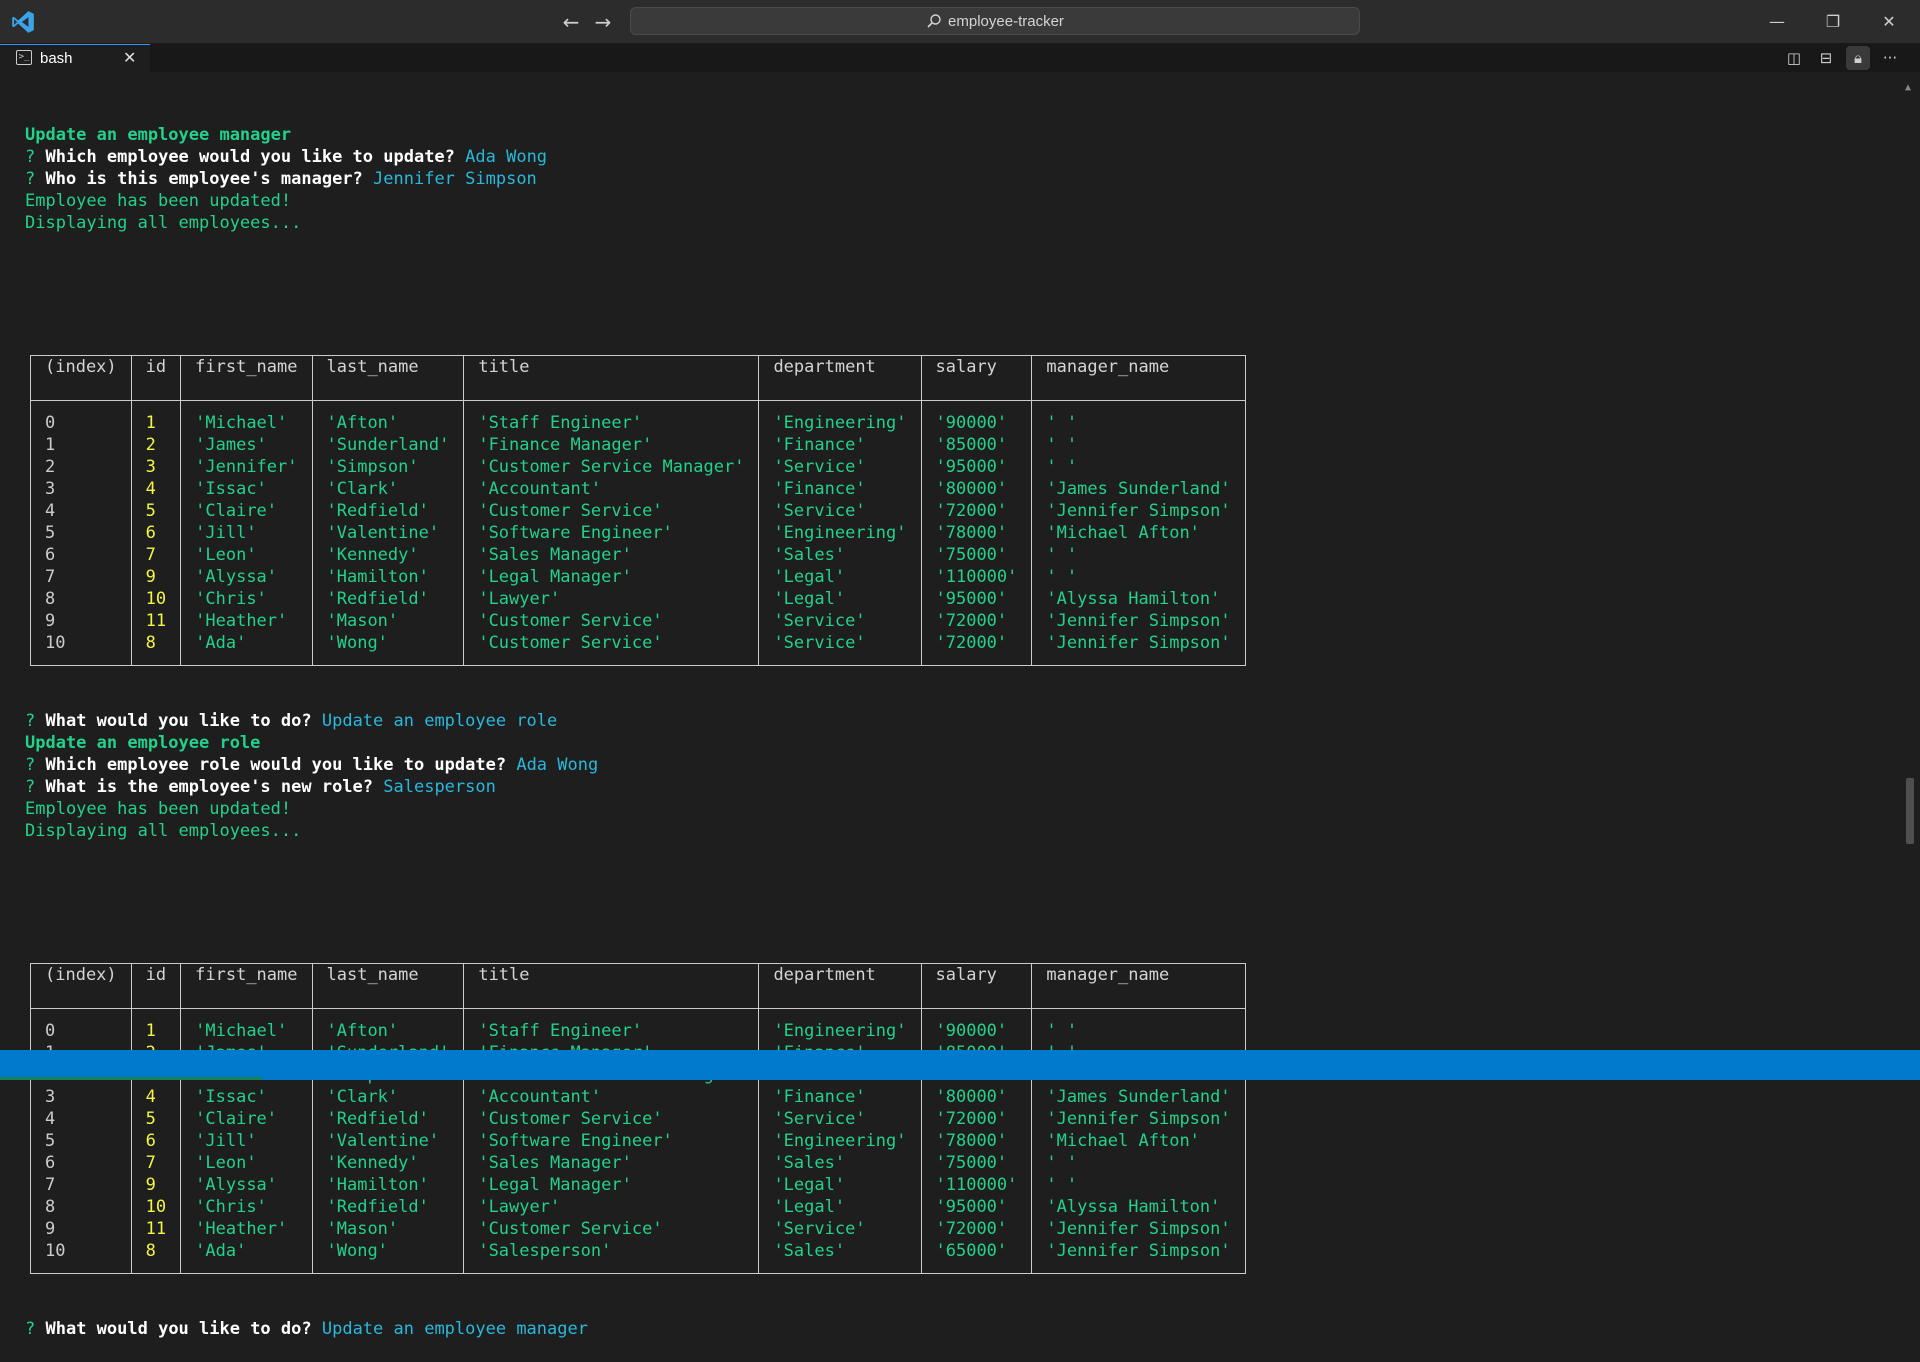 The height and width of the screenshot is (1362, 1920). I want to click on table-cell: '65000', so click(976, 1257).